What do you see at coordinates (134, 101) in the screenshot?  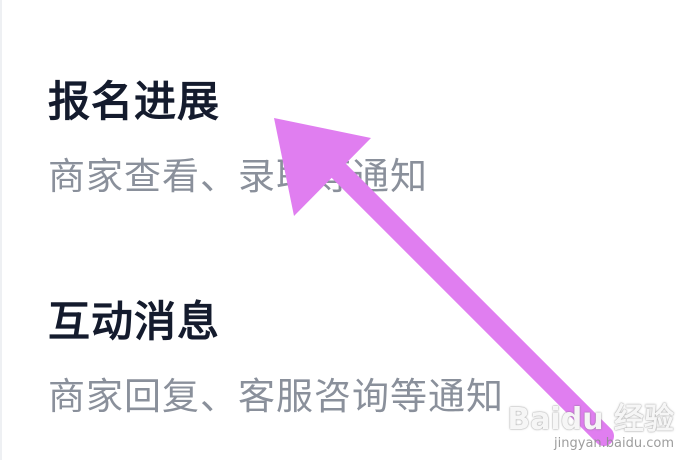 I see `item-title: 报名进展` at bounding box center [134, 101].